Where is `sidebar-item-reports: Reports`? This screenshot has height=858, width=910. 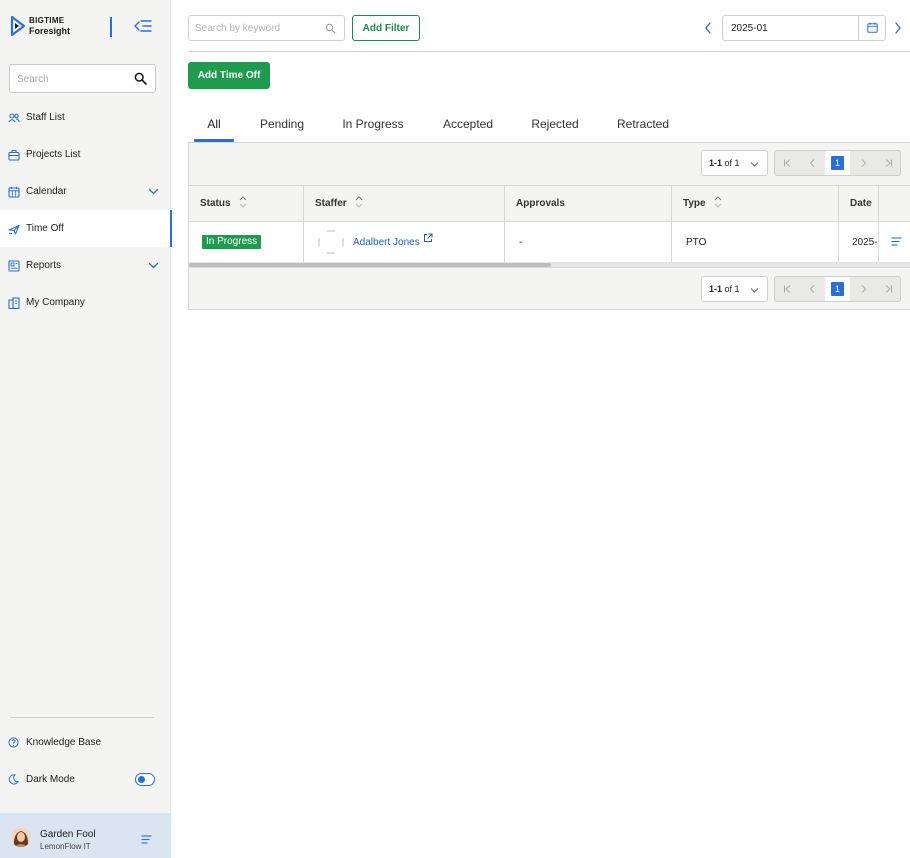
sidebar-item-reports: Reports is located at coordinates (85, 265).